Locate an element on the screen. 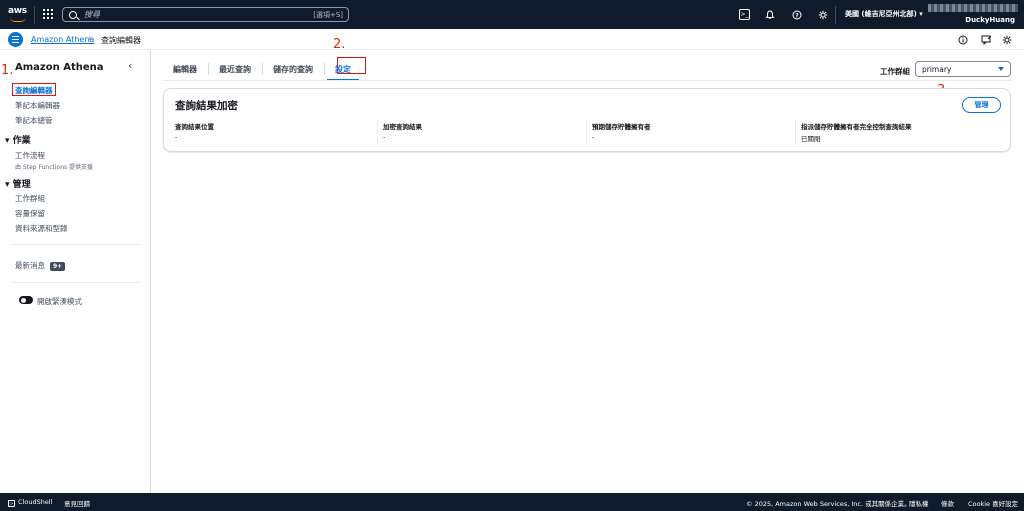  bell-icon is located at coordinates (769, 14).